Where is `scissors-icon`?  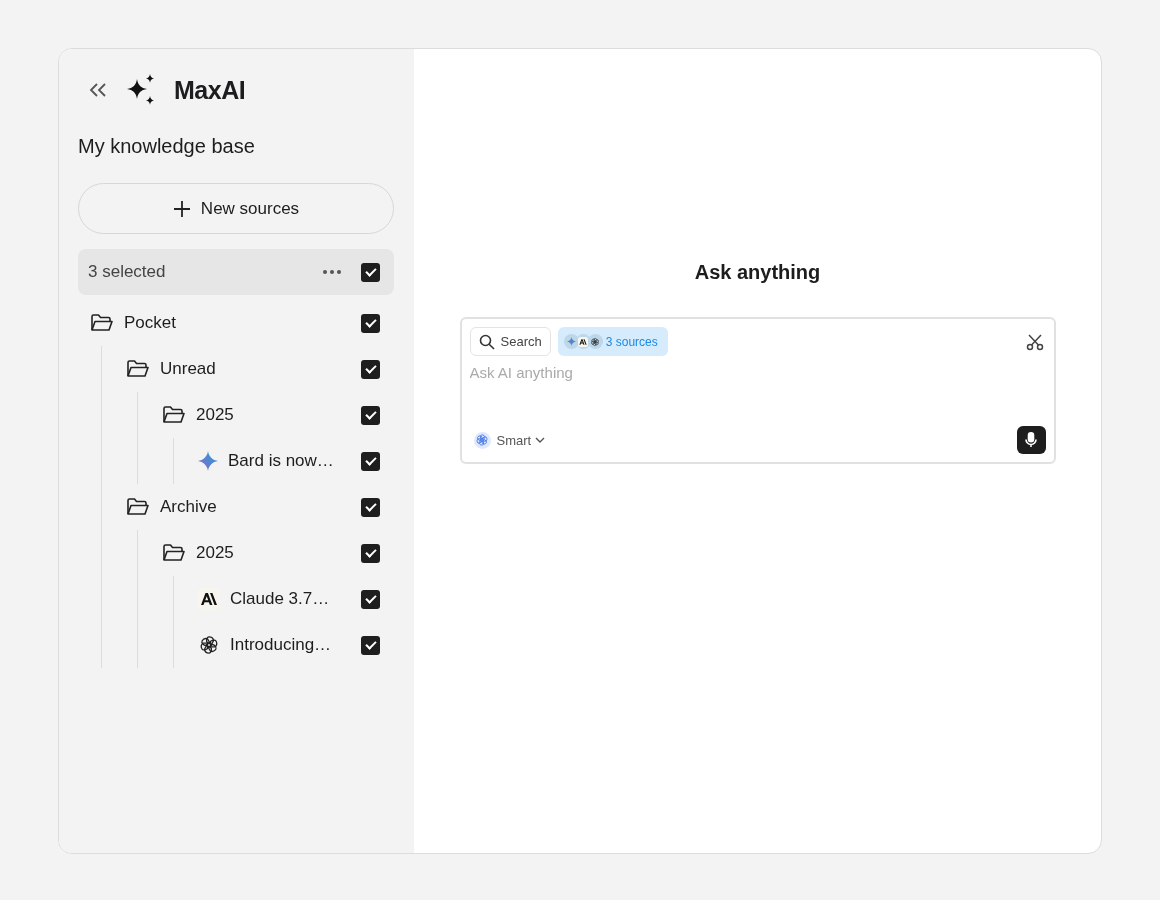
scissors-icon is located at coordinates (1034, 341).